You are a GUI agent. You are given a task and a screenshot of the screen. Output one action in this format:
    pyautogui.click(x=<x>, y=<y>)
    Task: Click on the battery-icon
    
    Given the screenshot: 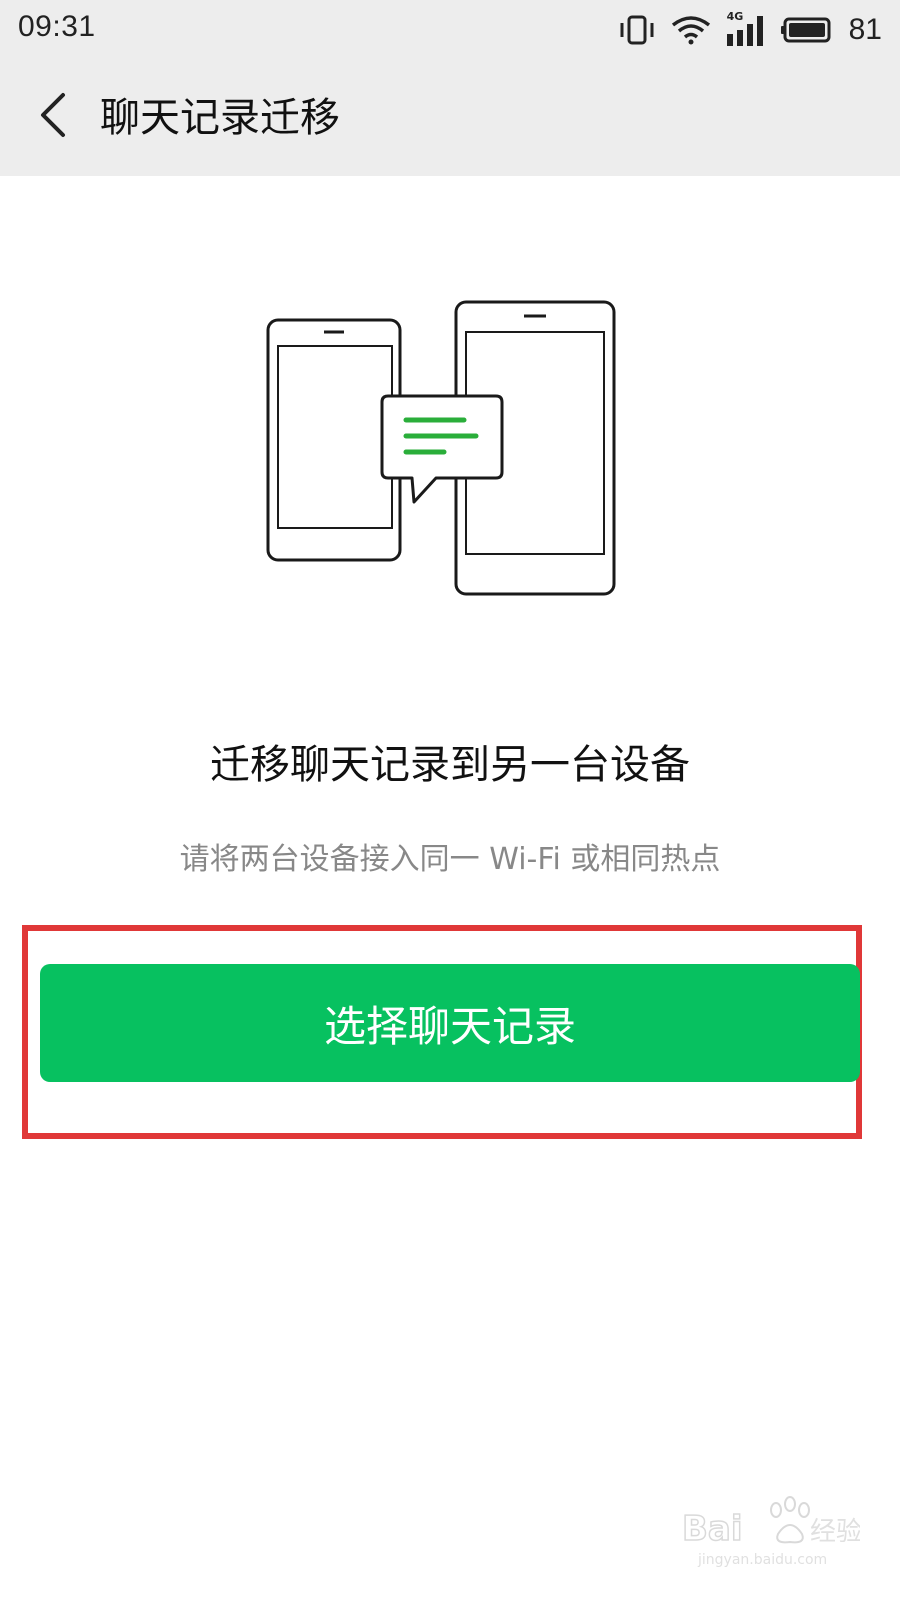 What is the action you would take?
    pyautogui.click(x=807, y=30)
    